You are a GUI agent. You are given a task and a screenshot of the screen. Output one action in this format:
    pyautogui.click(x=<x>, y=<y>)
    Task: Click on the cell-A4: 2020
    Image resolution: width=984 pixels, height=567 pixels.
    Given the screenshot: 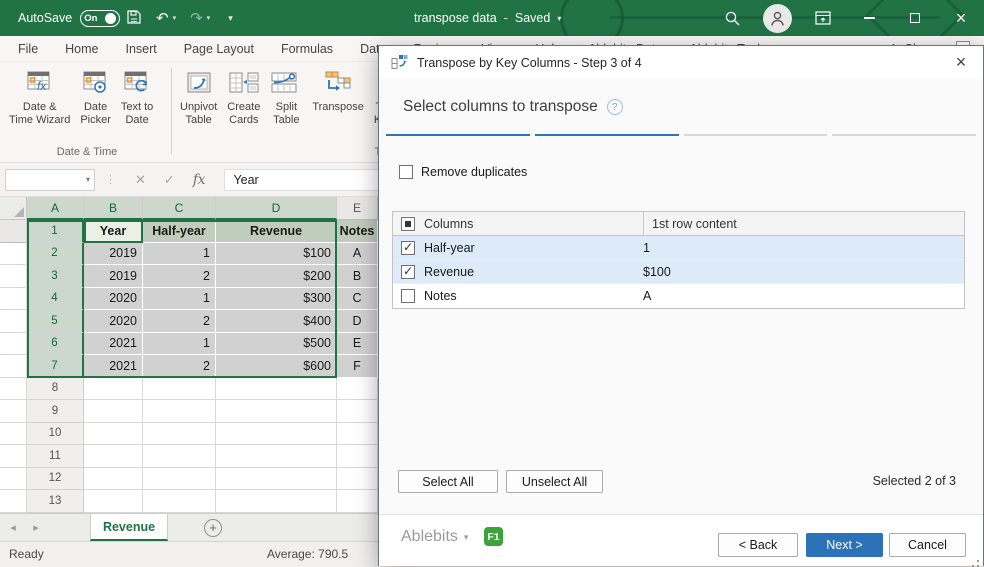 What is the action you would take?
    pyautogui.click(x=113, y=298)
    